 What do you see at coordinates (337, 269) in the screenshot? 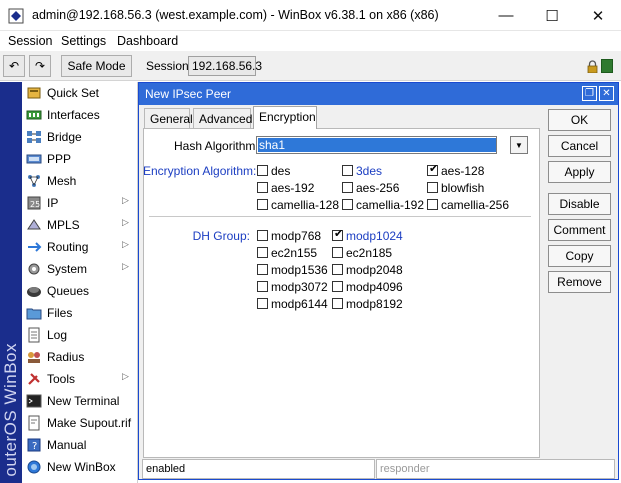
I see `checkbox-modp2048` at bounding box center [337, 269].